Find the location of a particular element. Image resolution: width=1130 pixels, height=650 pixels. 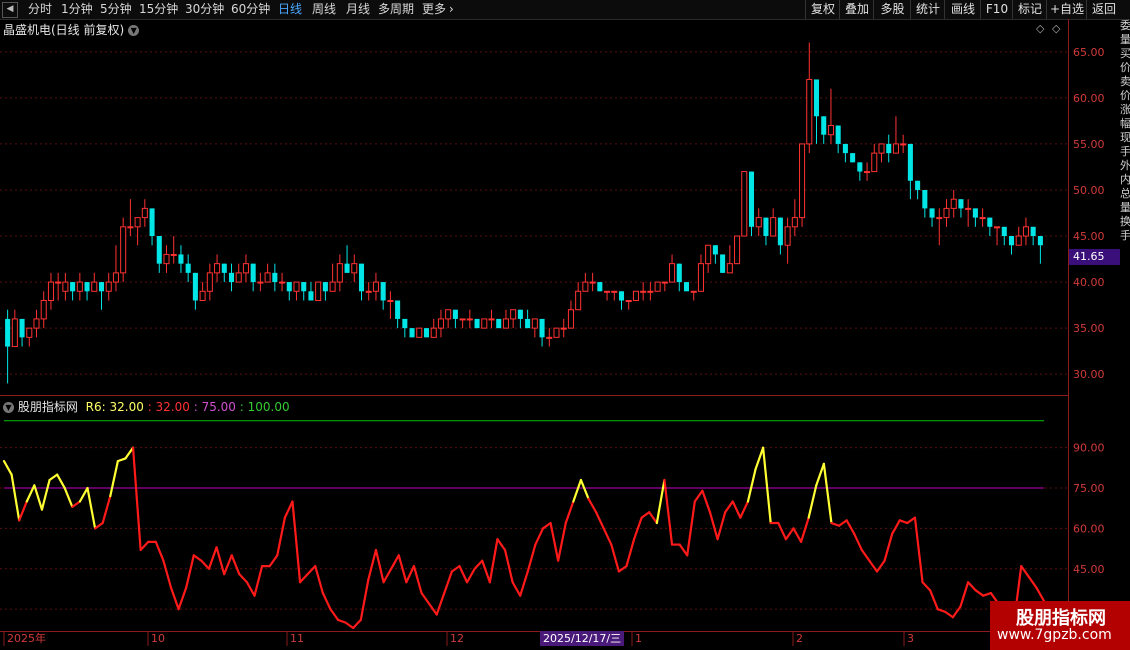

price-axis-tick: 35.00 is located at coordinates (1089, 328).